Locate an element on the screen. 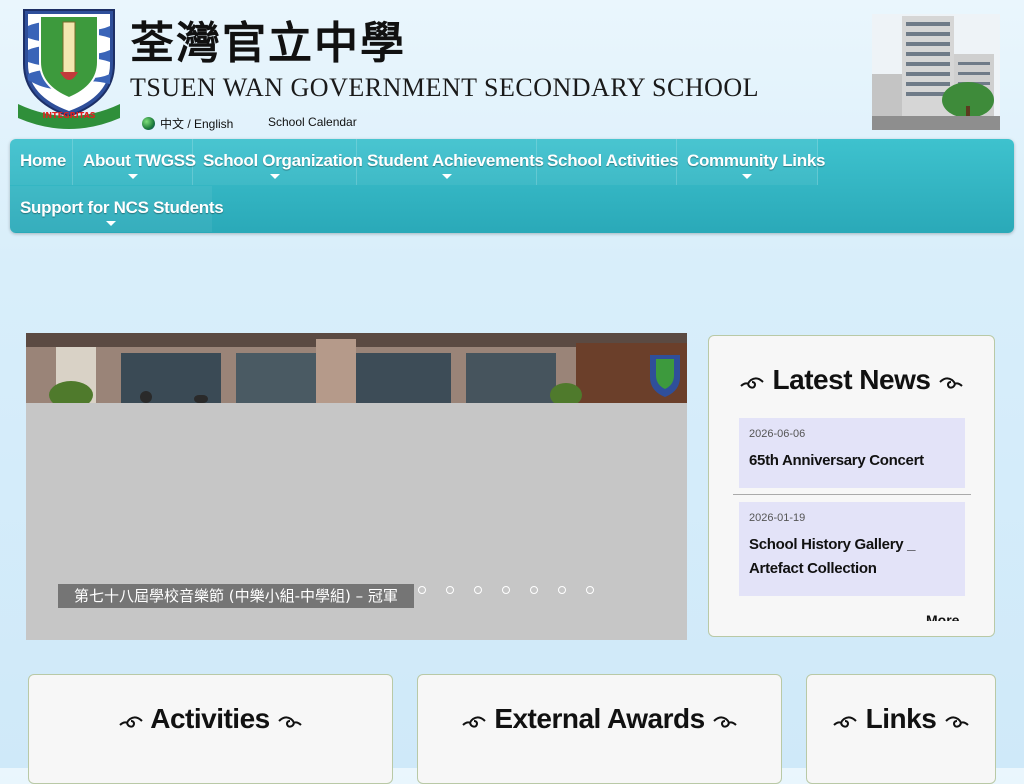  latest-news-title: Latest News is located at coordinates (851, 379).